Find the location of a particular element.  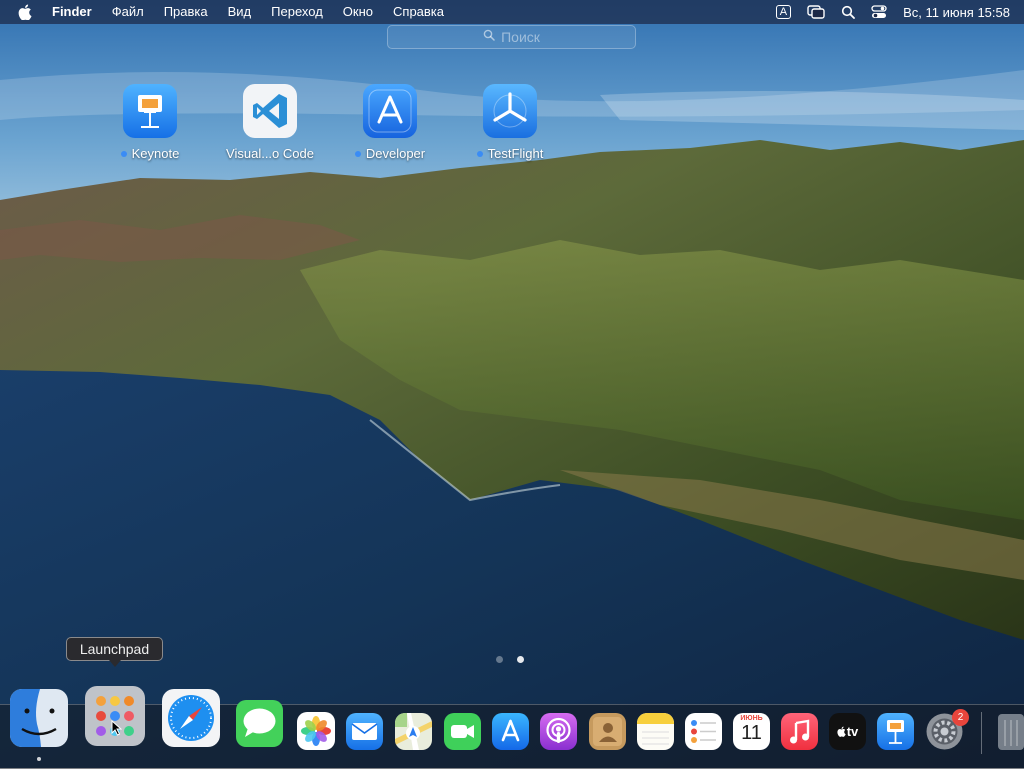

app-store-icon is located at coordinates (510, 731).